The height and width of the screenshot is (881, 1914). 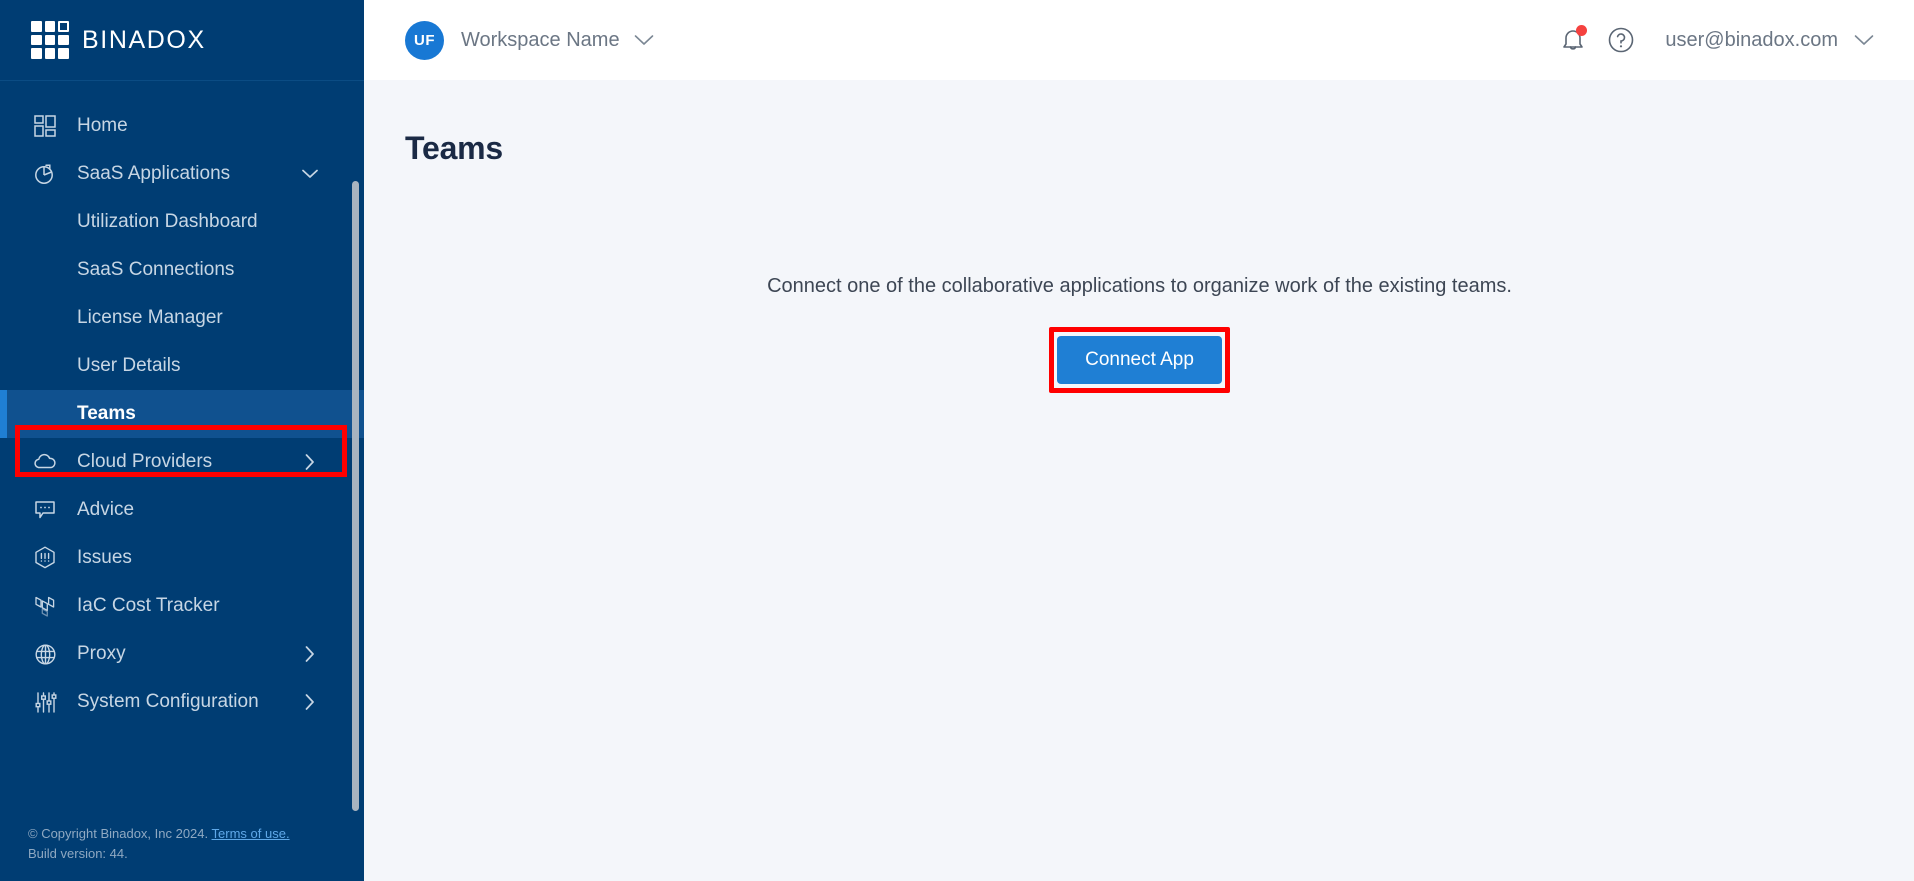 What do you see at coordinates (150, 317) in the screenshot?
I see `sidebar-item-label: License Manager` at bounding box center [150, 317].